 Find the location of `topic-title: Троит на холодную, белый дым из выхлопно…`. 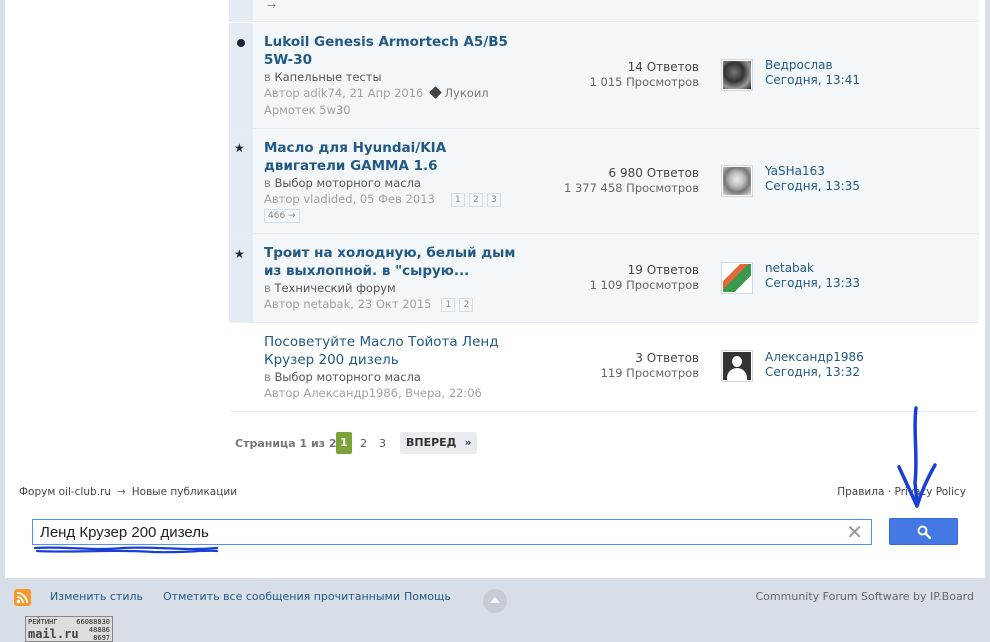

topic-title: Троит на холодную, белый дым из выхлопно… is located at coordinates (394, 262).